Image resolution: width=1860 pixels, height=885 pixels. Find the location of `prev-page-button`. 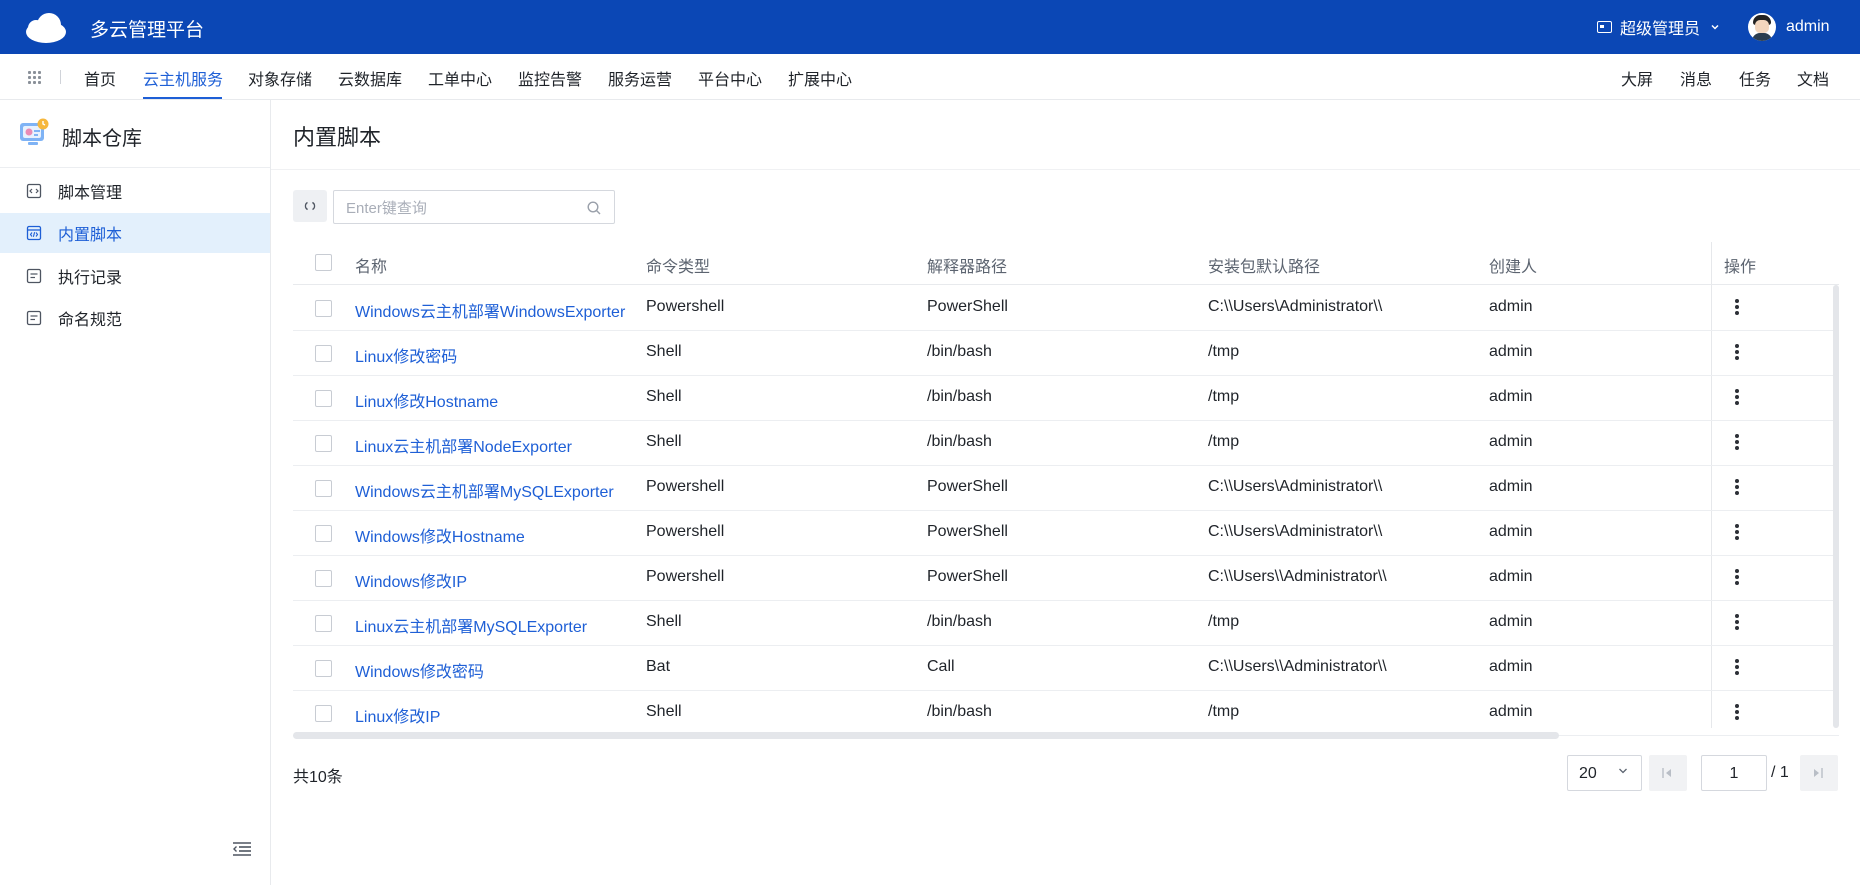

prev-page-button is located at coordinates (1668, 773).